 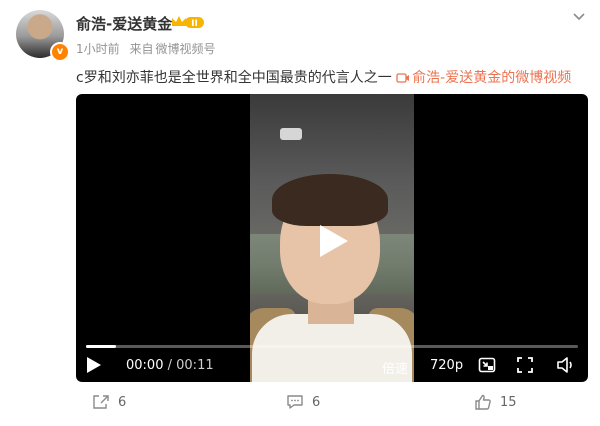 What do you see at coordinates (566, 365) in the screenshot?
I see `volume-icon` at bounding box center [566, 365].